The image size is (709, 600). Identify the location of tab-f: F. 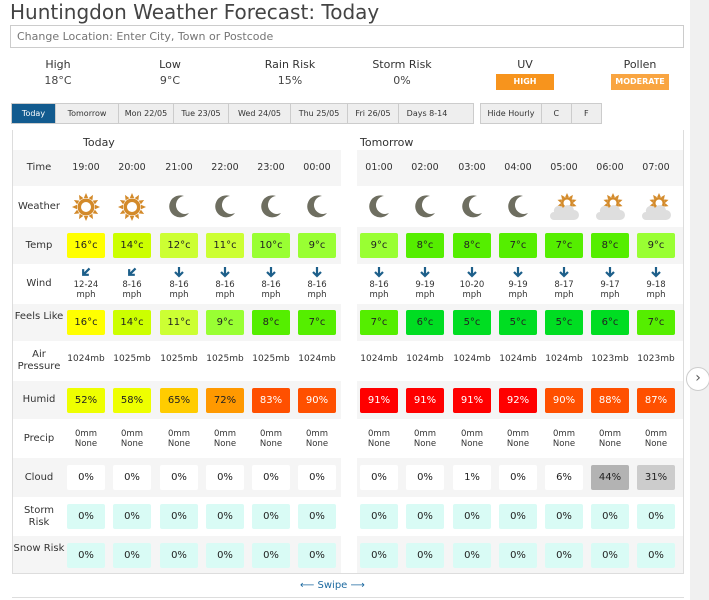
(587, 113).